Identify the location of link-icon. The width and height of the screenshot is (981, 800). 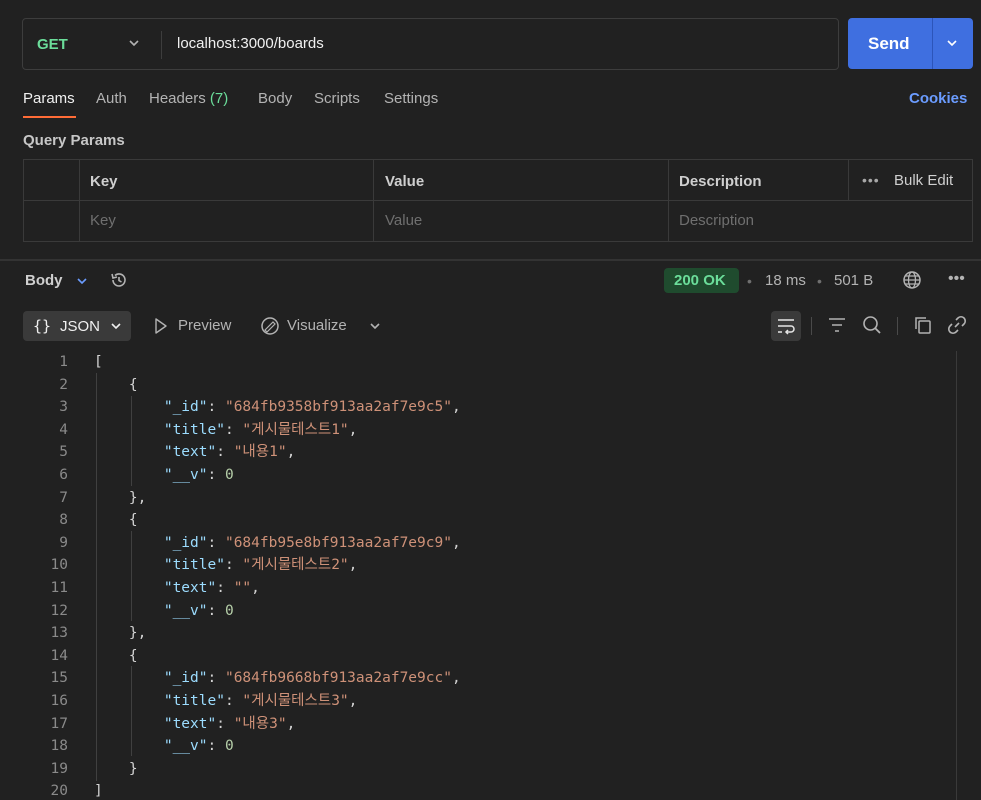
(957, 325).